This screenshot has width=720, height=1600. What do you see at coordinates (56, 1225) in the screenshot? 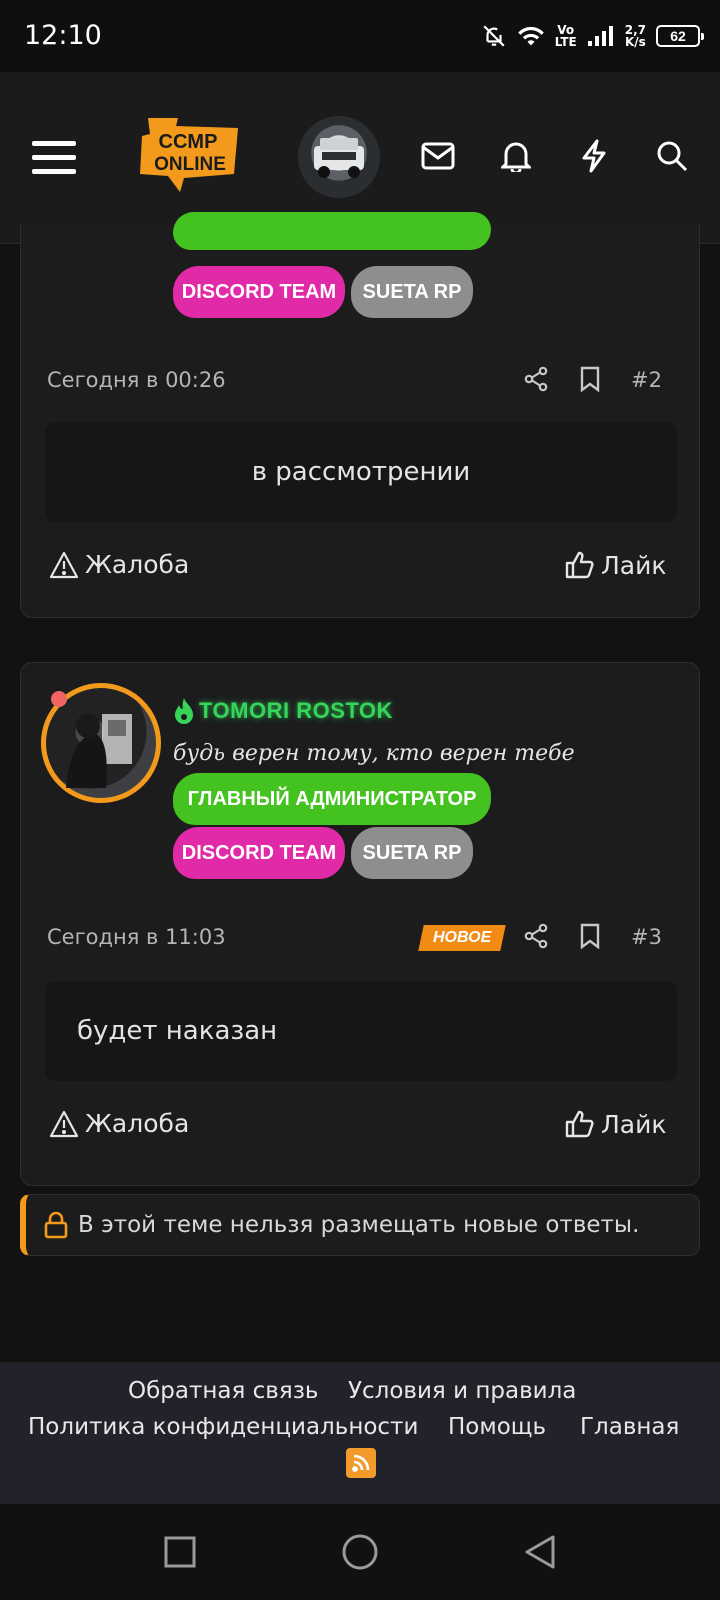
I see `lock-icon` at bounding box center [56, 1225].